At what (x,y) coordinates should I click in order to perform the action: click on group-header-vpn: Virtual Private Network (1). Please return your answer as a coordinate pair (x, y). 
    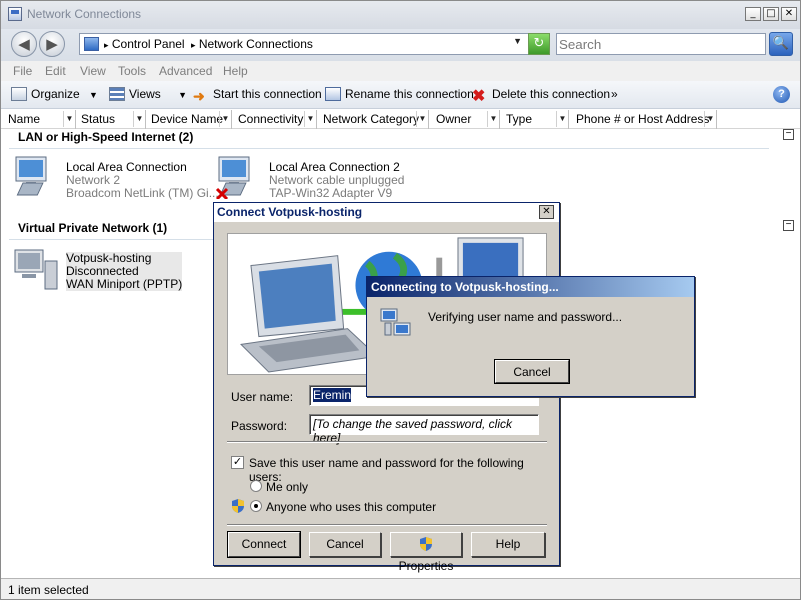
    Looking at the image, I should click on (93, 228).